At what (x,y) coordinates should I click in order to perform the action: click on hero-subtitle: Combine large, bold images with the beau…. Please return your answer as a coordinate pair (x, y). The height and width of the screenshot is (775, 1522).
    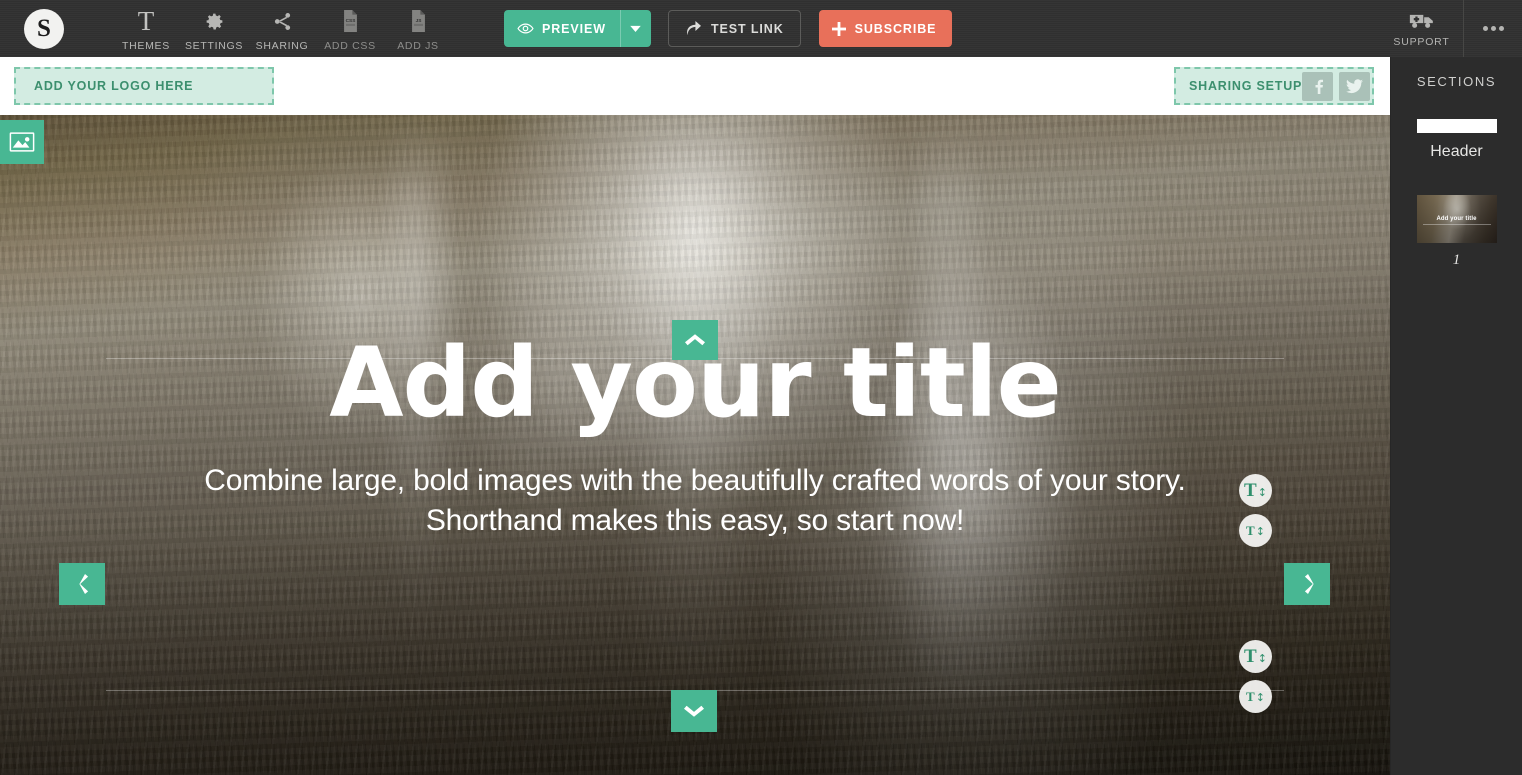
    Looking at the image, I should click on (695, 501).